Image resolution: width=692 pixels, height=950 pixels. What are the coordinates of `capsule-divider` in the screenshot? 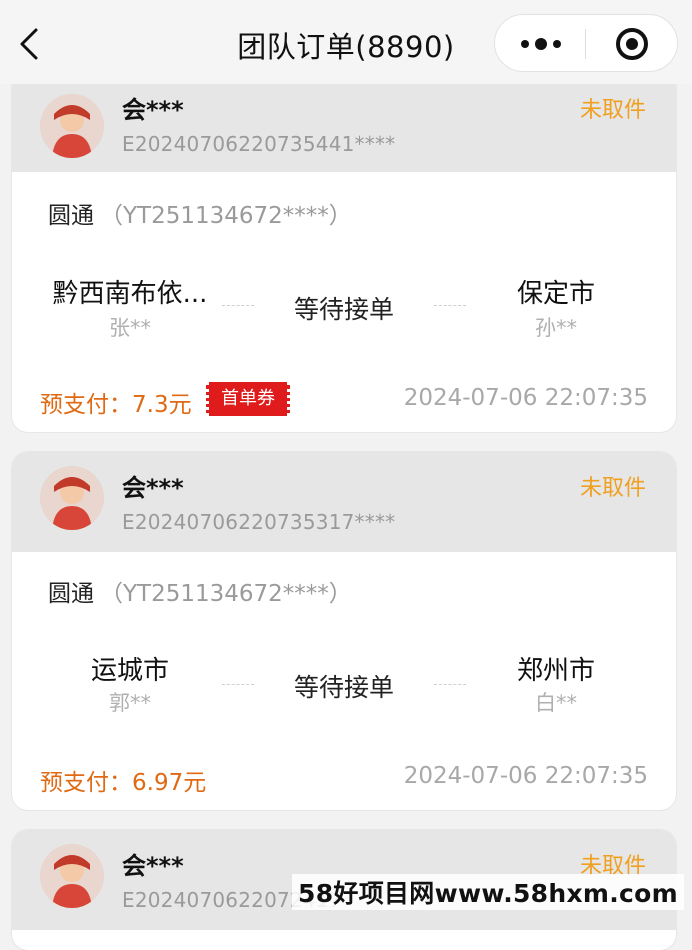 It's located at (585, 44).